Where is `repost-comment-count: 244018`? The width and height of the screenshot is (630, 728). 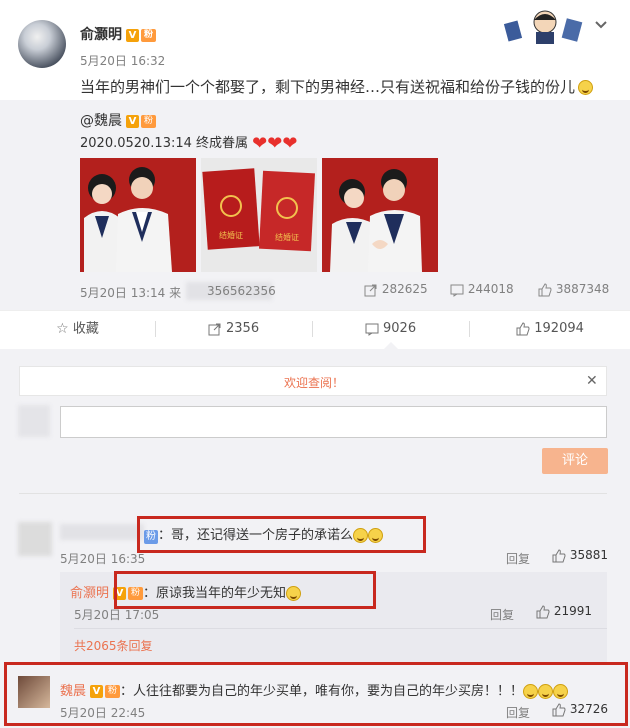 repost-comment-count: 244018 is located at coordinates (490, 289).